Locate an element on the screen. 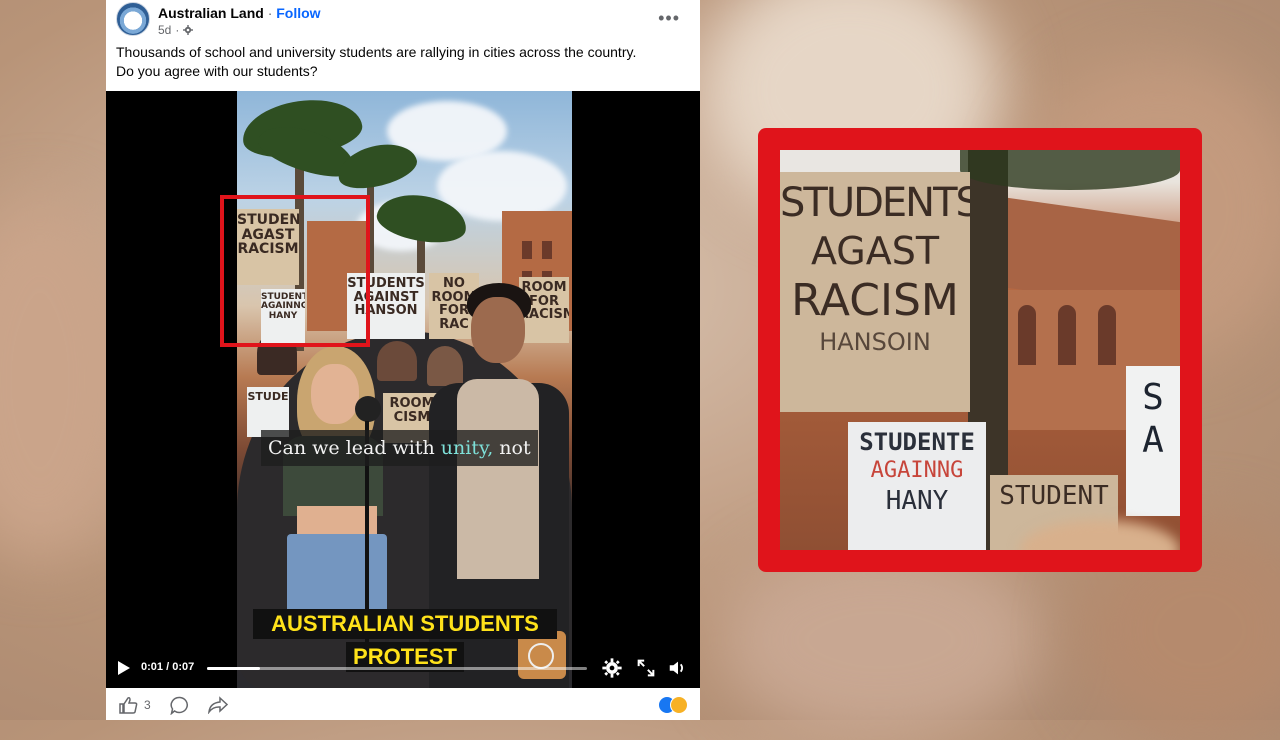  page-name: Australian Land is located at coordinates (211, 13).